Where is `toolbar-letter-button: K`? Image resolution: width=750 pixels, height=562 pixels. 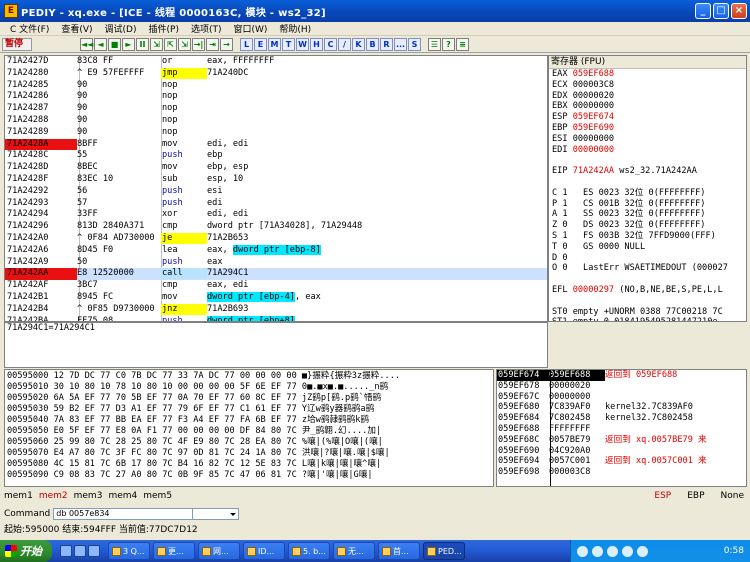
toolbar-letter-button: K is located at coordinates (358, 44).